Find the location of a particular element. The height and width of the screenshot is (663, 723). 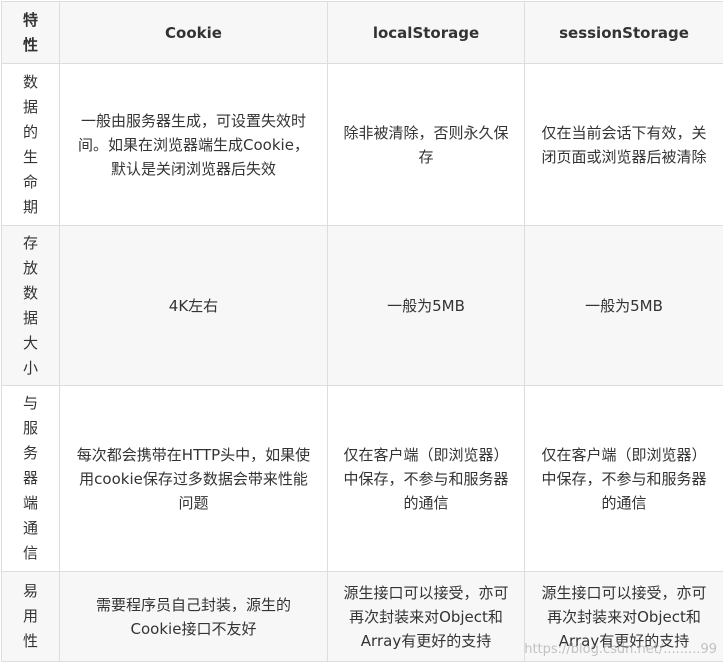

header-cookie: Cookie is located at coordinates (193, 32).